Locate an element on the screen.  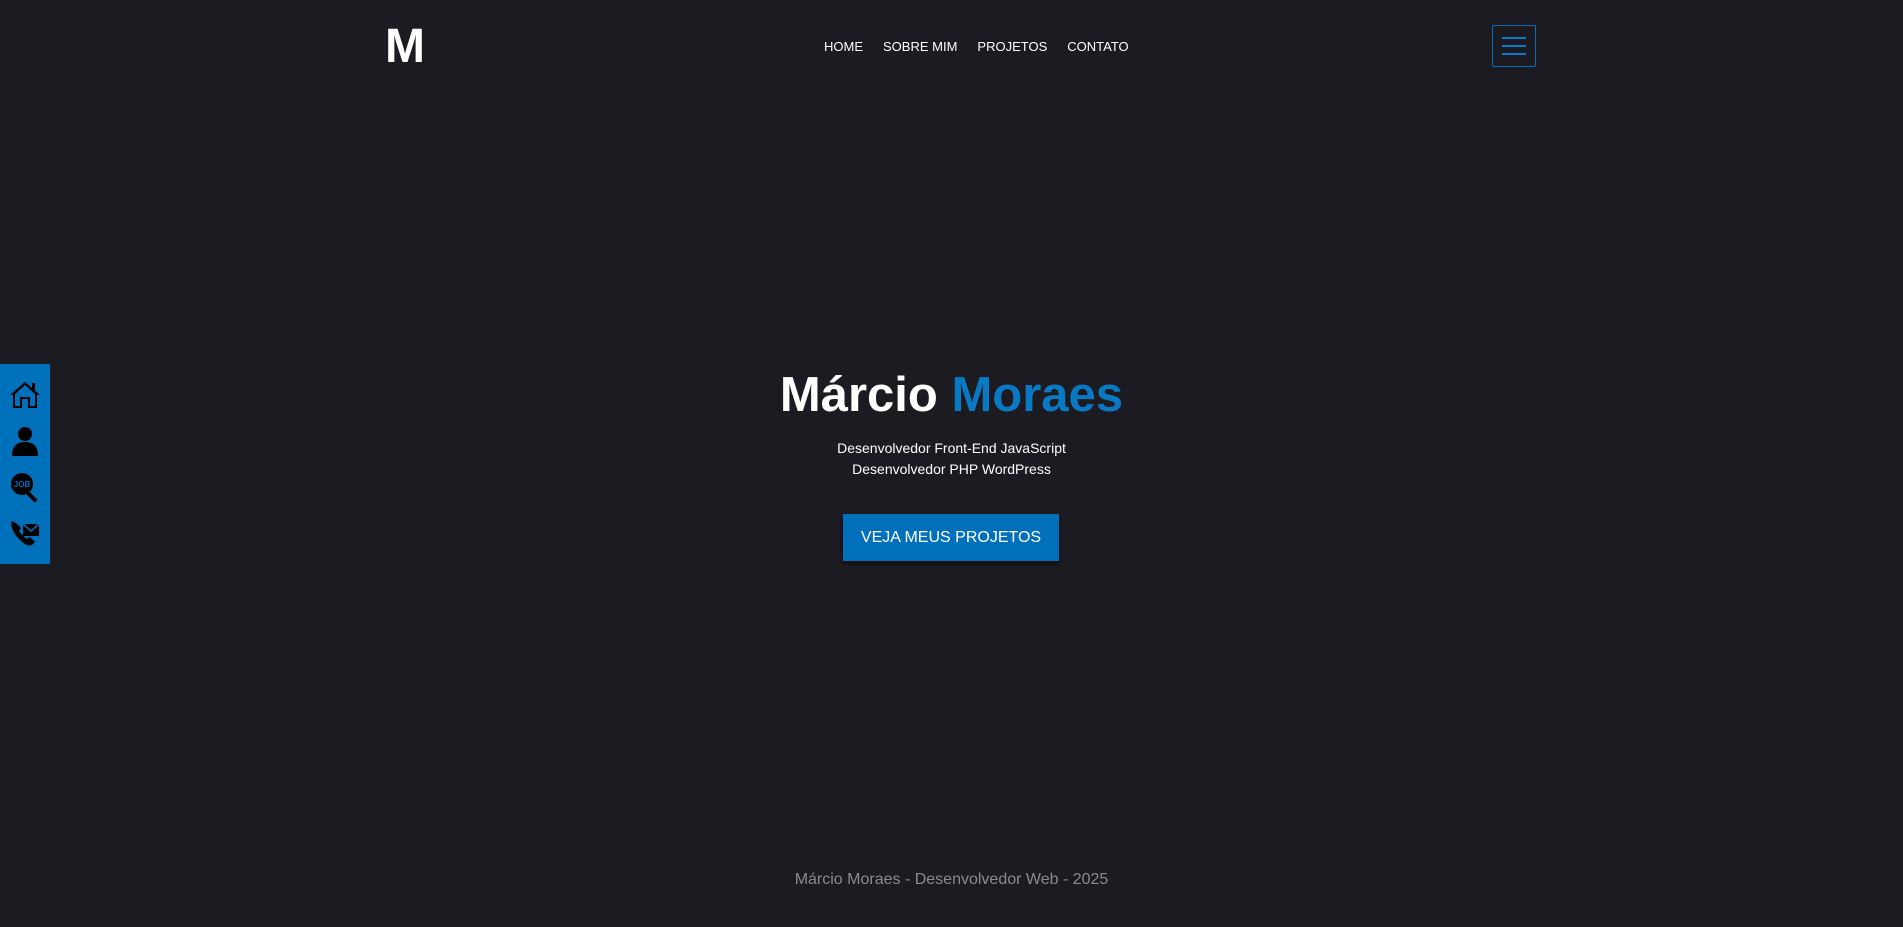
hero-subtitle-line2: Desenvolvedor PHP WordPress is located at coordinates (951, 469).